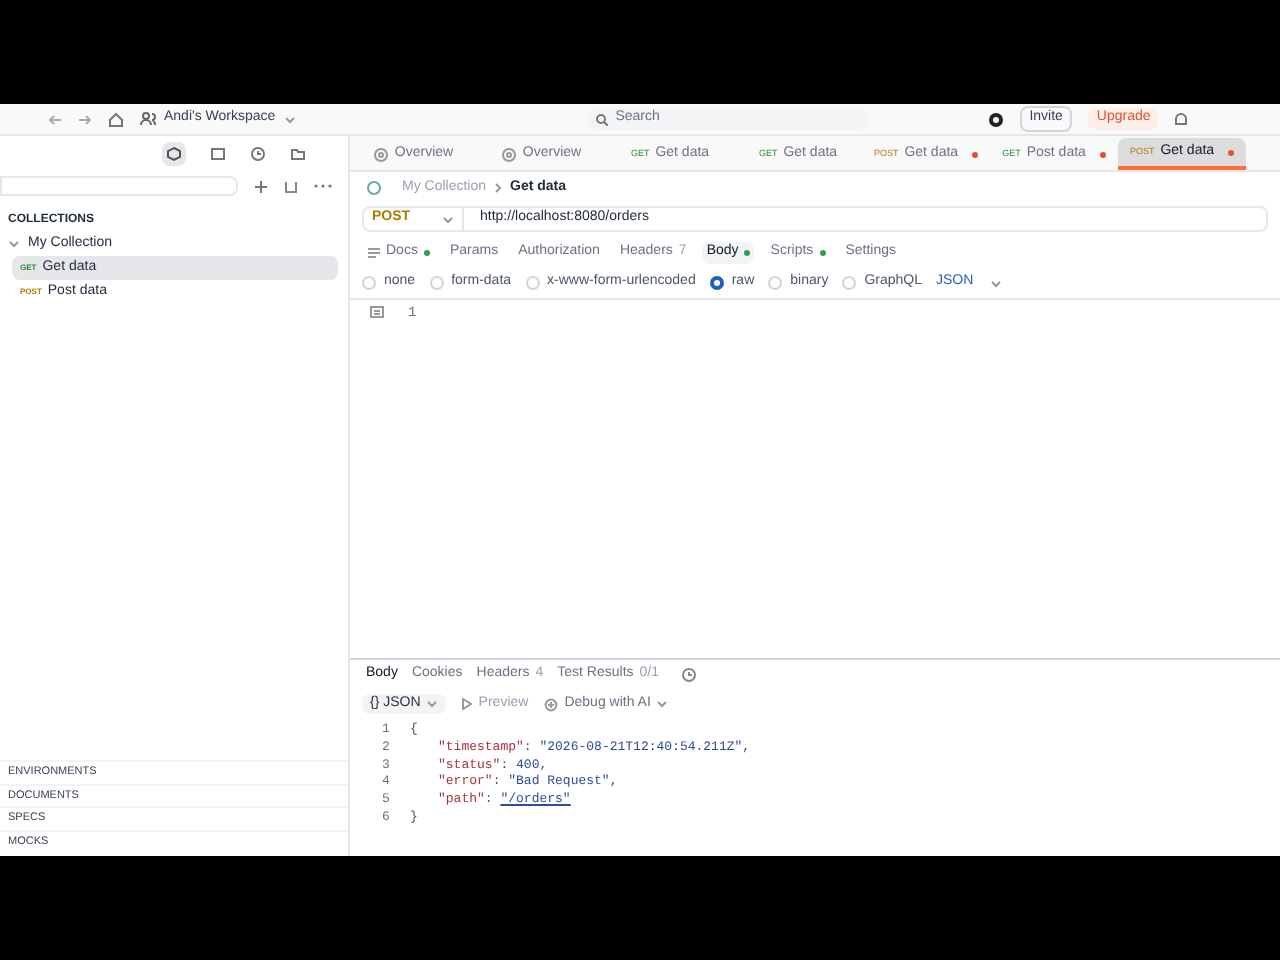 Image resolution: width=1280 pixels, height=960 pixels. Describe the element at coordinates (374, 188) in the screenshot. I see `request-icon` at that location.